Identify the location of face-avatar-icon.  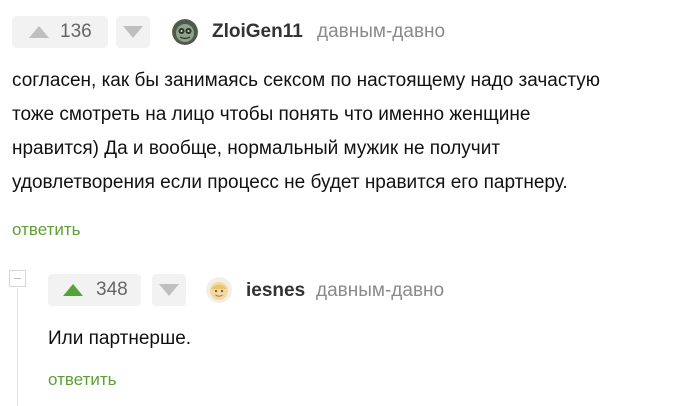
(219, 290).